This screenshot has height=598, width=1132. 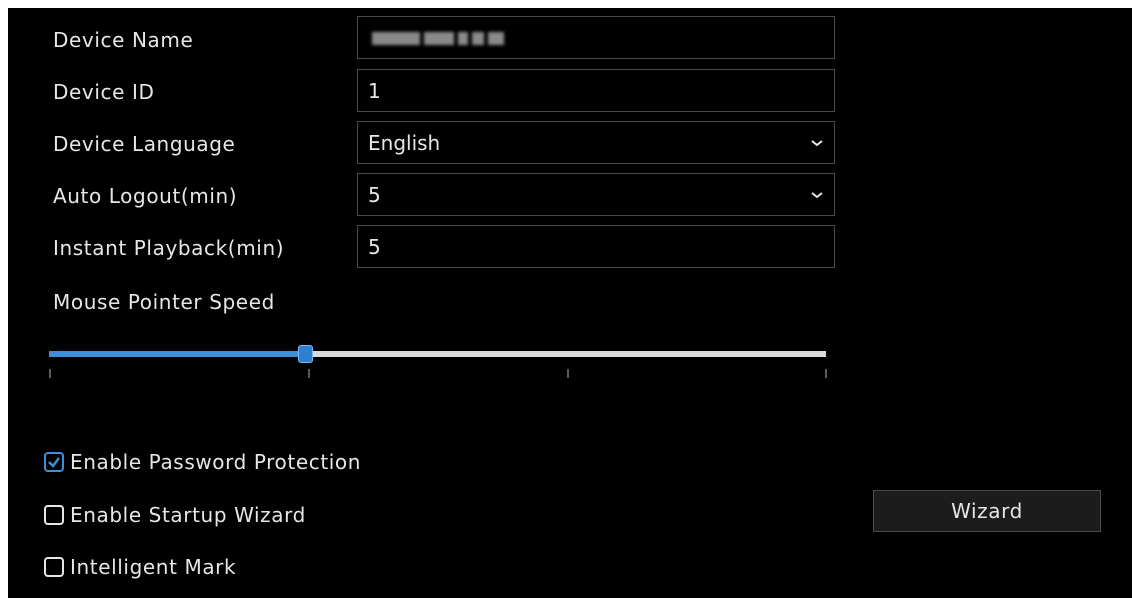 I want to click on auto-logout-value: 5, so click(x=374, y=195).